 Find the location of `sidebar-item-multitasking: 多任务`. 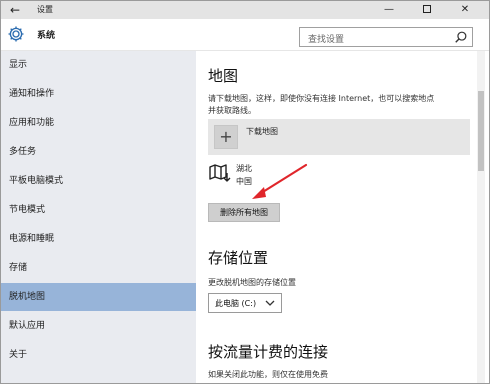

sidebar-item-multitasking: 多任务 is located at coordinates (98, 152).